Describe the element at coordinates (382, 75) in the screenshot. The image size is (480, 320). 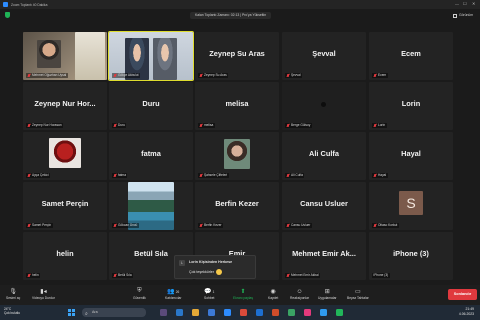
I see `participant-label-text: Ecem` at that location.